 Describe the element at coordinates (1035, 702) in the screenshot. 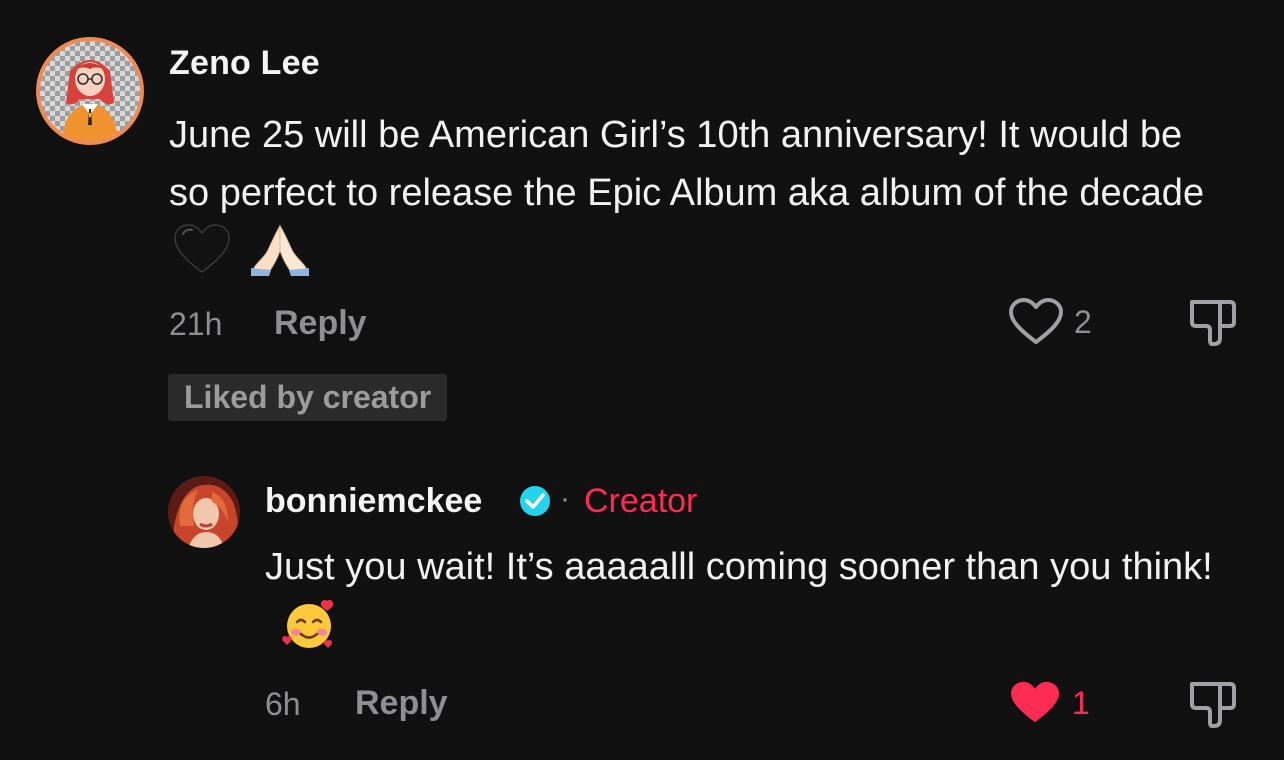

I see `heart-filled-icon` at that location.